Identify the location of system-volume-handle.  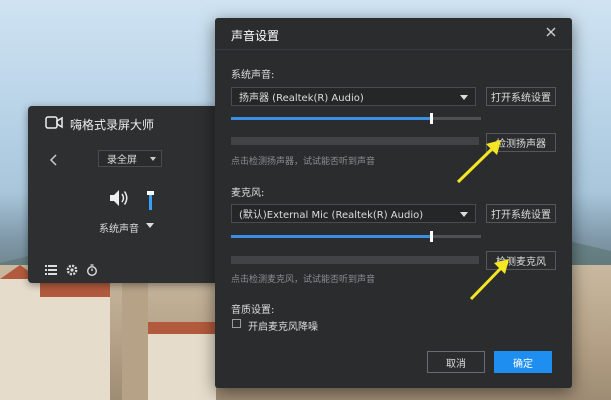
(431, 118).